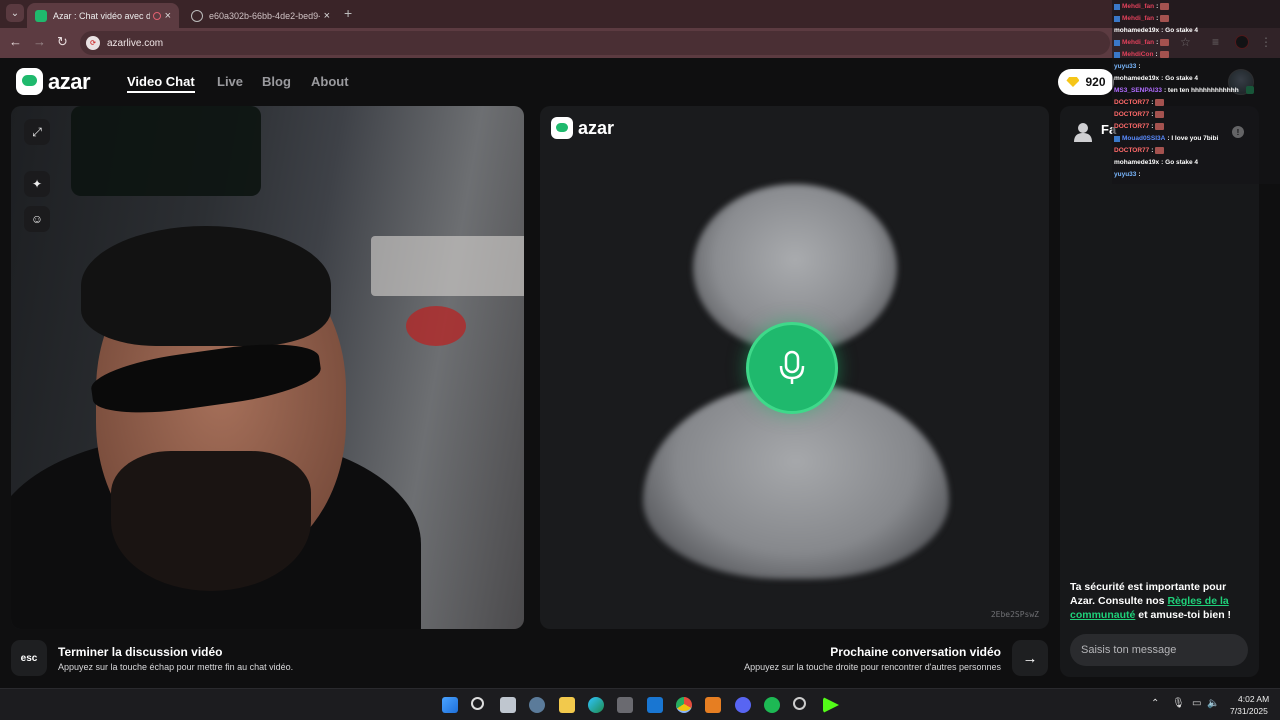  I want to click on background-object, so click(436, 326).